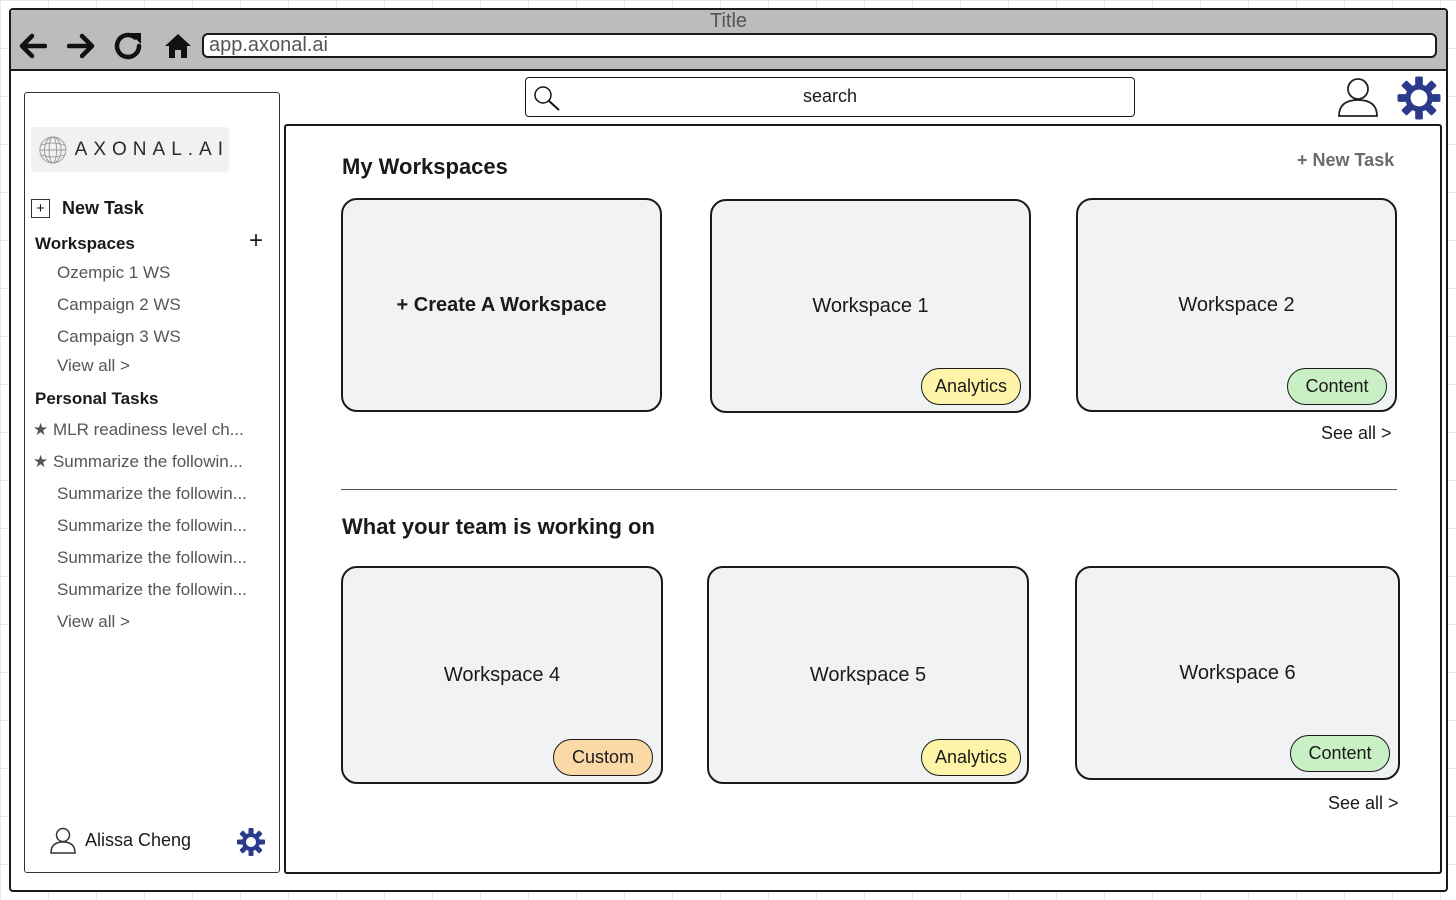  I want to click on logo-text: AXONAL.AI, so click(151, 149).